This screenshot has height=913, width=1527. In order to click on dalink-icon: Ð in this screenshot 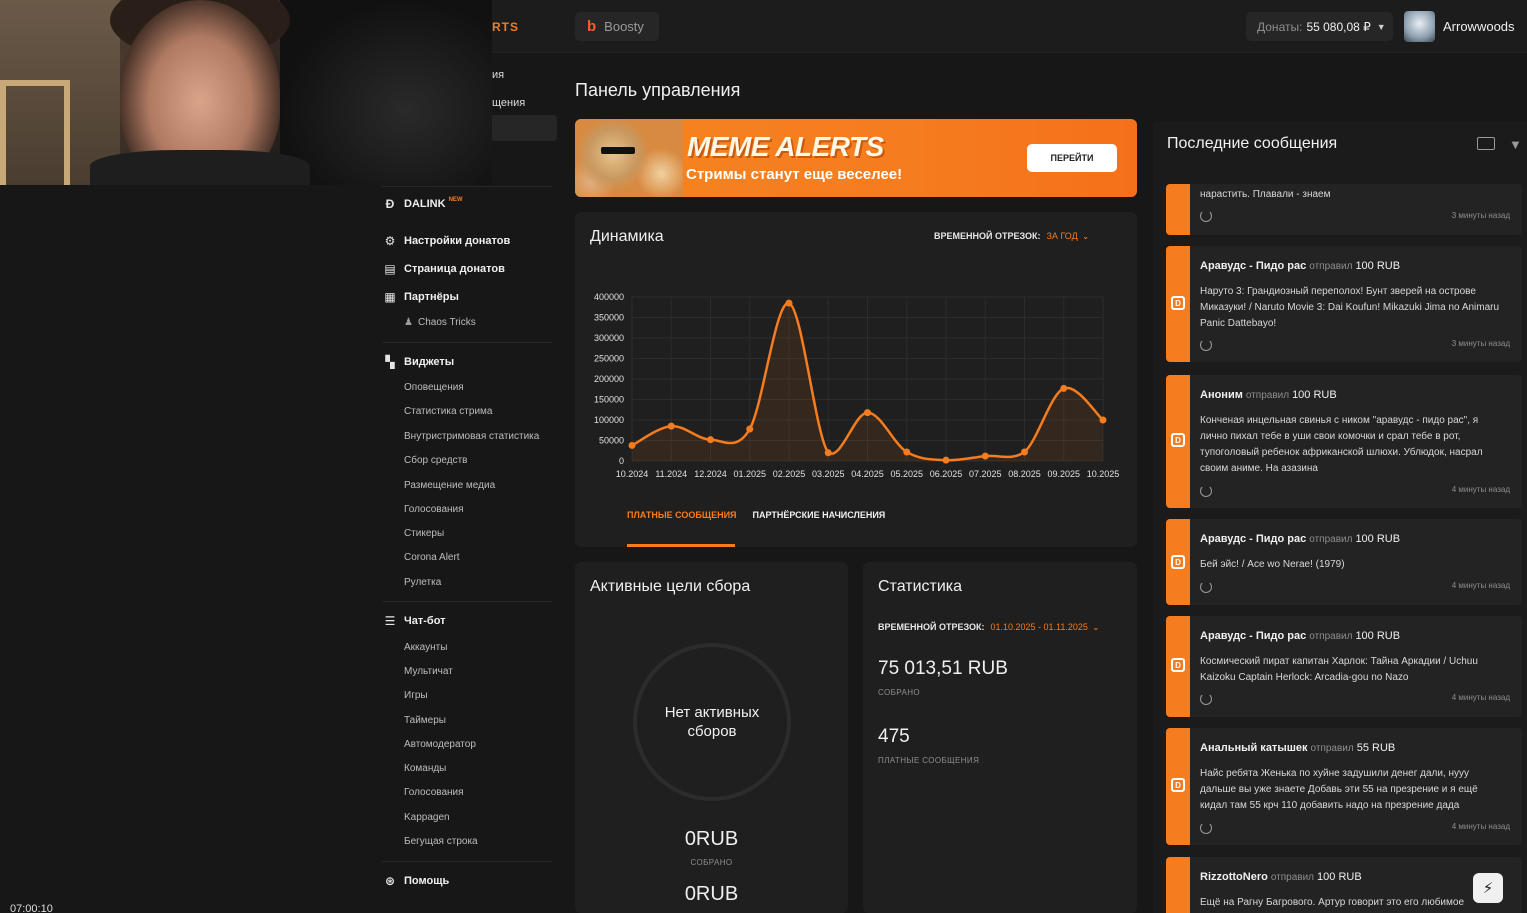, I will do `click(390, 204)`.